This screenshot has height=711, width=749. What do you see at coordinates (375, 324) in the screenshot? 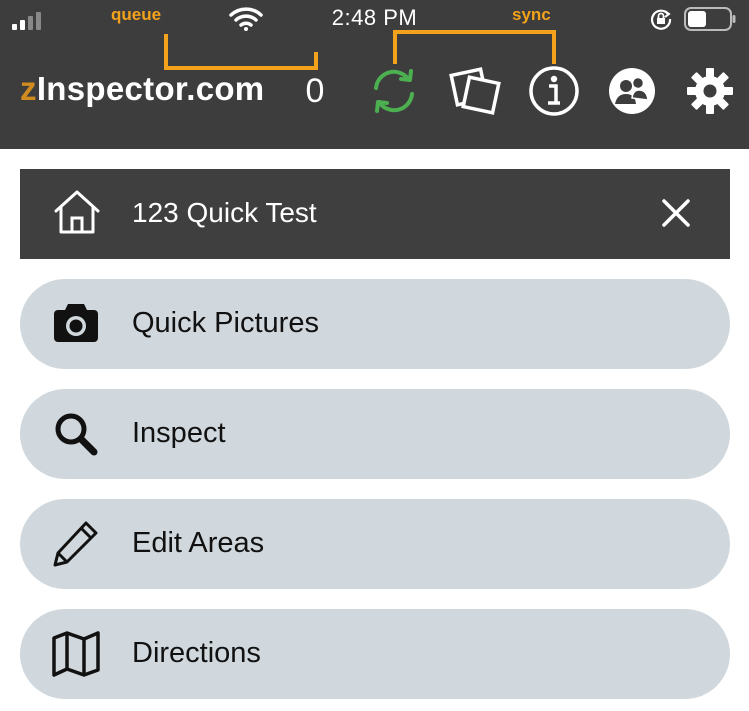
I see `menu-item-quick-pictures: Quick Pictures` at bounding box center [375, 324].